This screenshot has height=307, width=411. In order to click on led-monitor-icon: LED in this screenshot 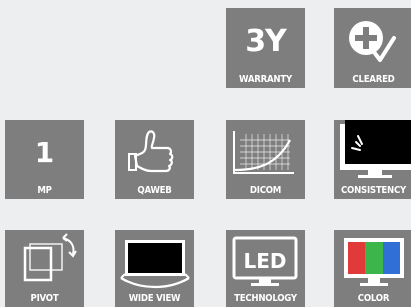, I will do `click(265, 261)`.